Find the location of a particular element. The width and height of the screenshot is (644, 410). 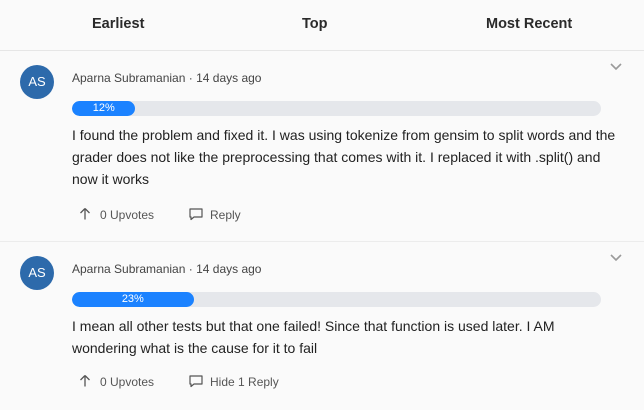

reply-label: Reply is located at coordinates (225, 215).